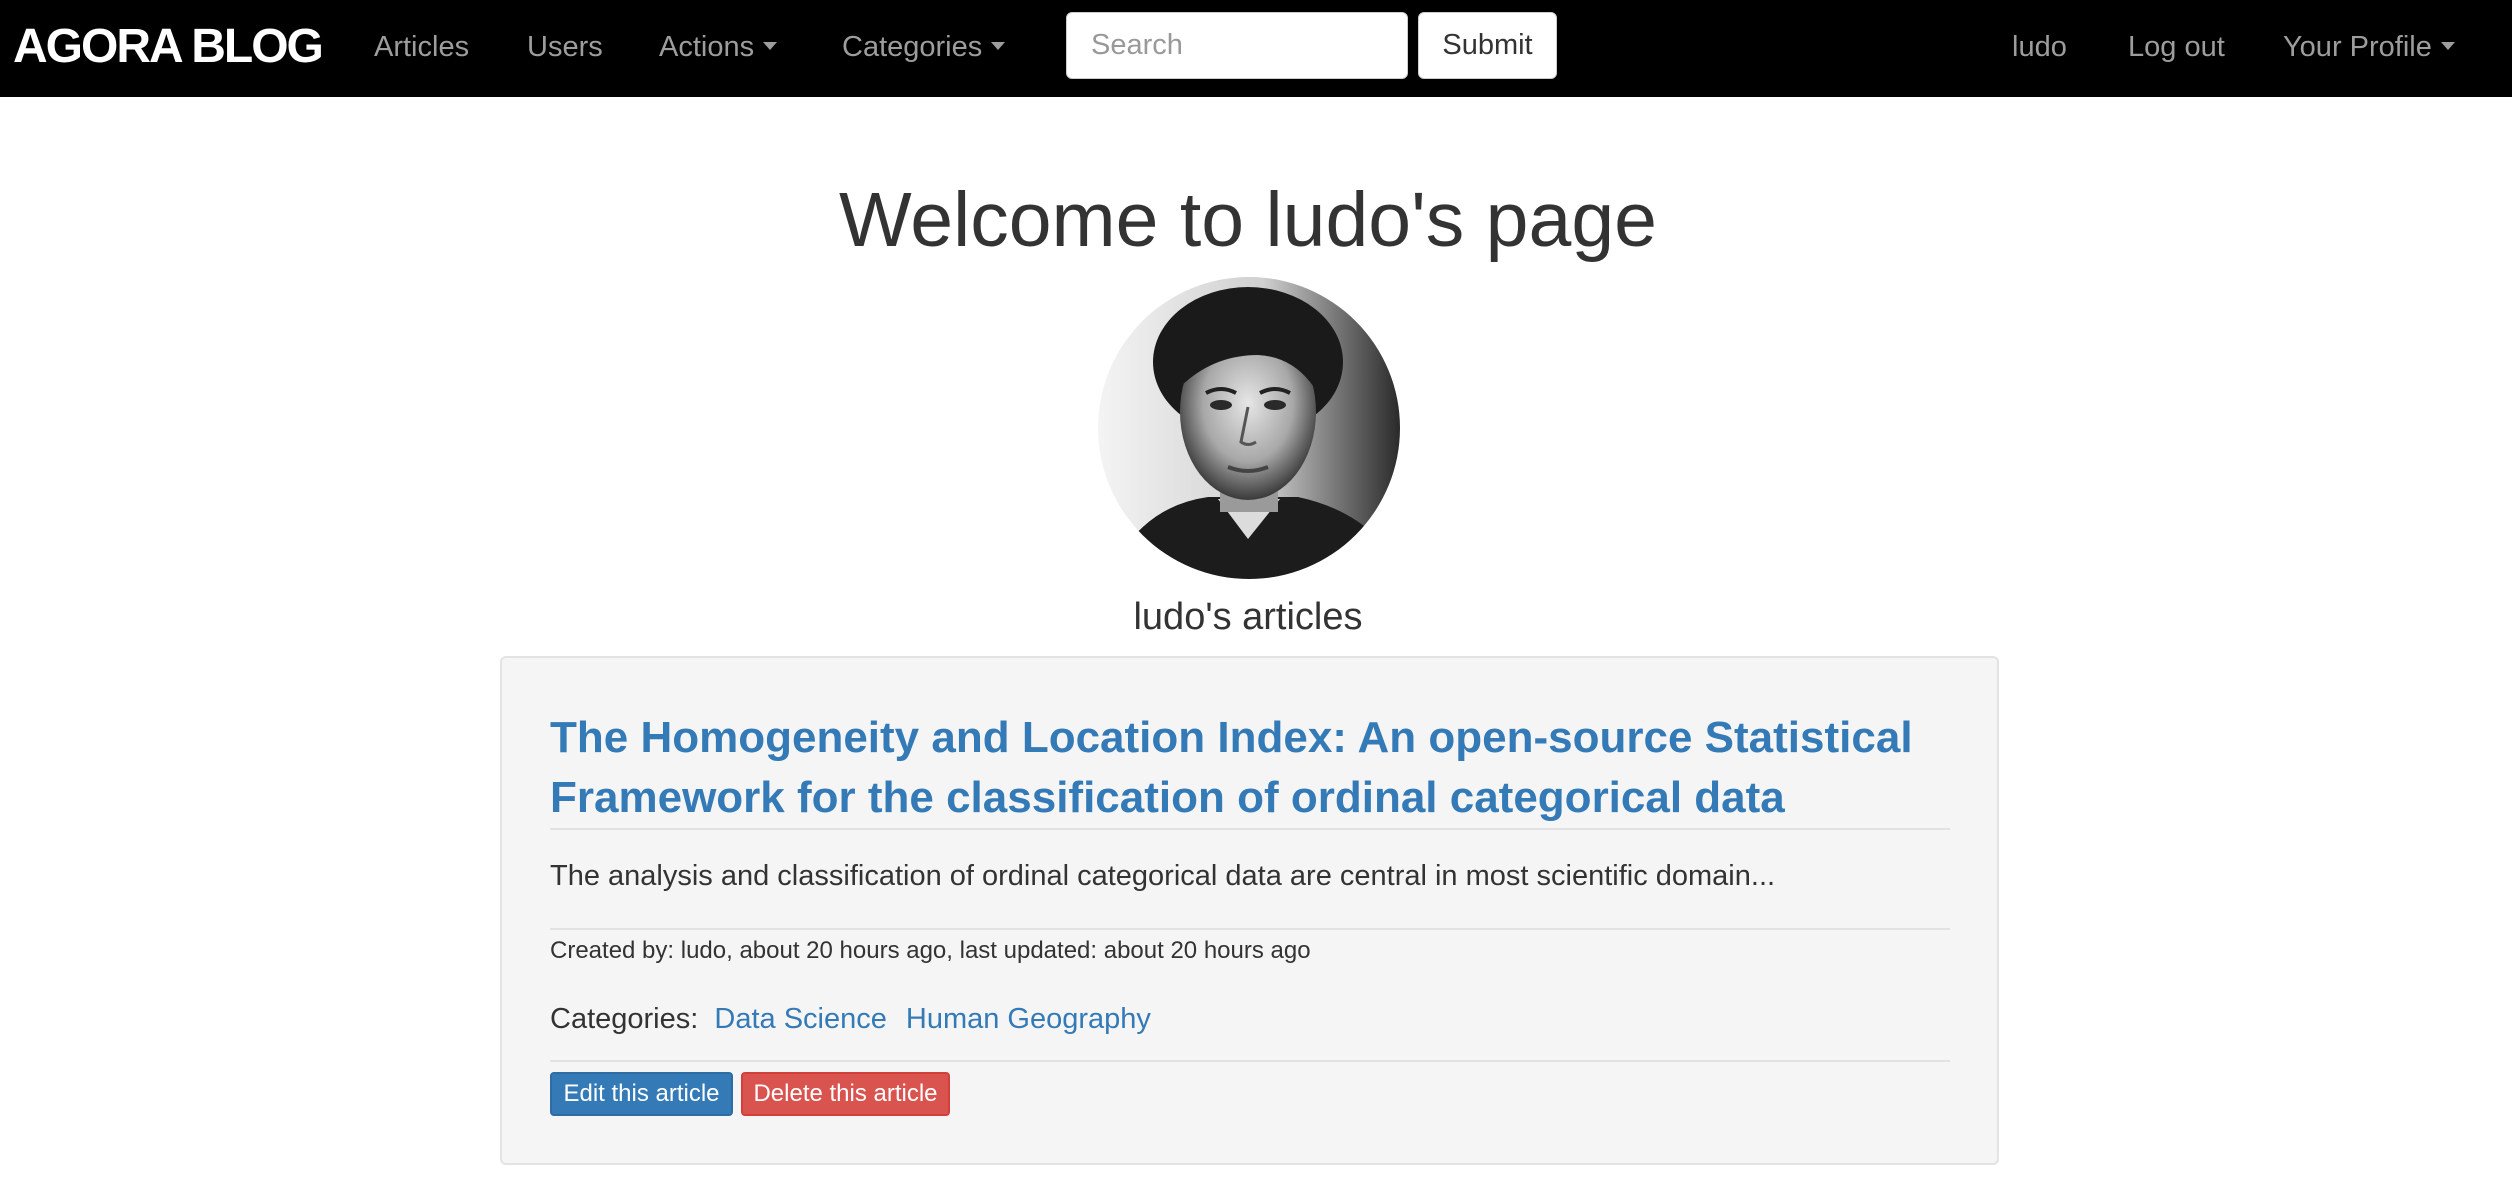  What do you see at coordinates (624, 1019) in the screenshot?
I see `categories-label: Categories:` at bounding box center [624, 1019].